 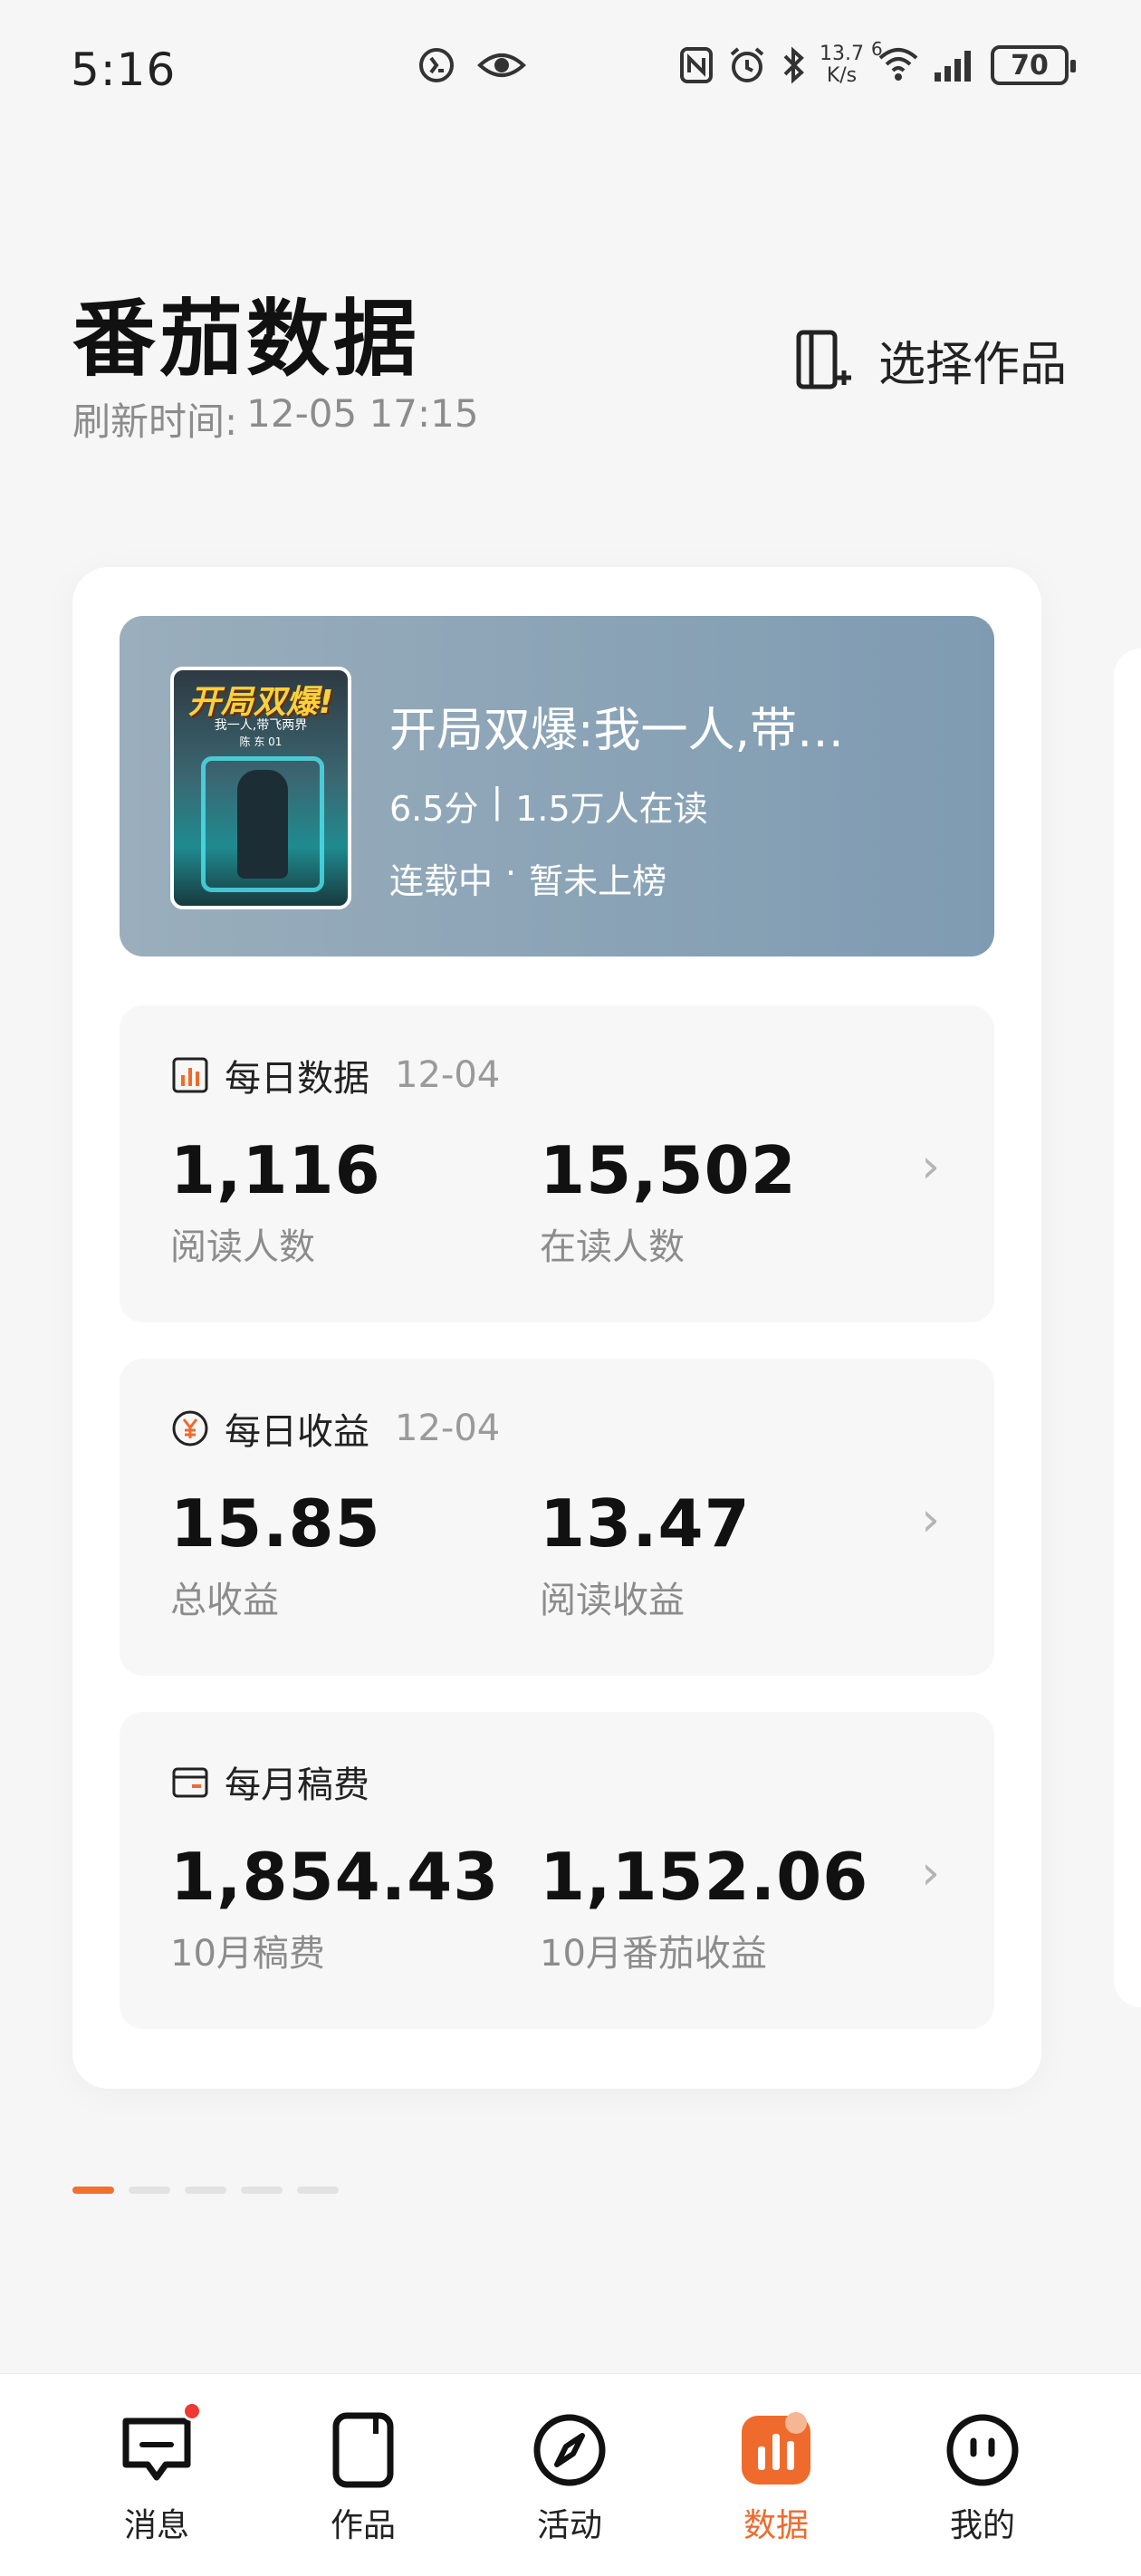 I want to click on nav-item-messages: 消息, so click(x=156, y=2475).